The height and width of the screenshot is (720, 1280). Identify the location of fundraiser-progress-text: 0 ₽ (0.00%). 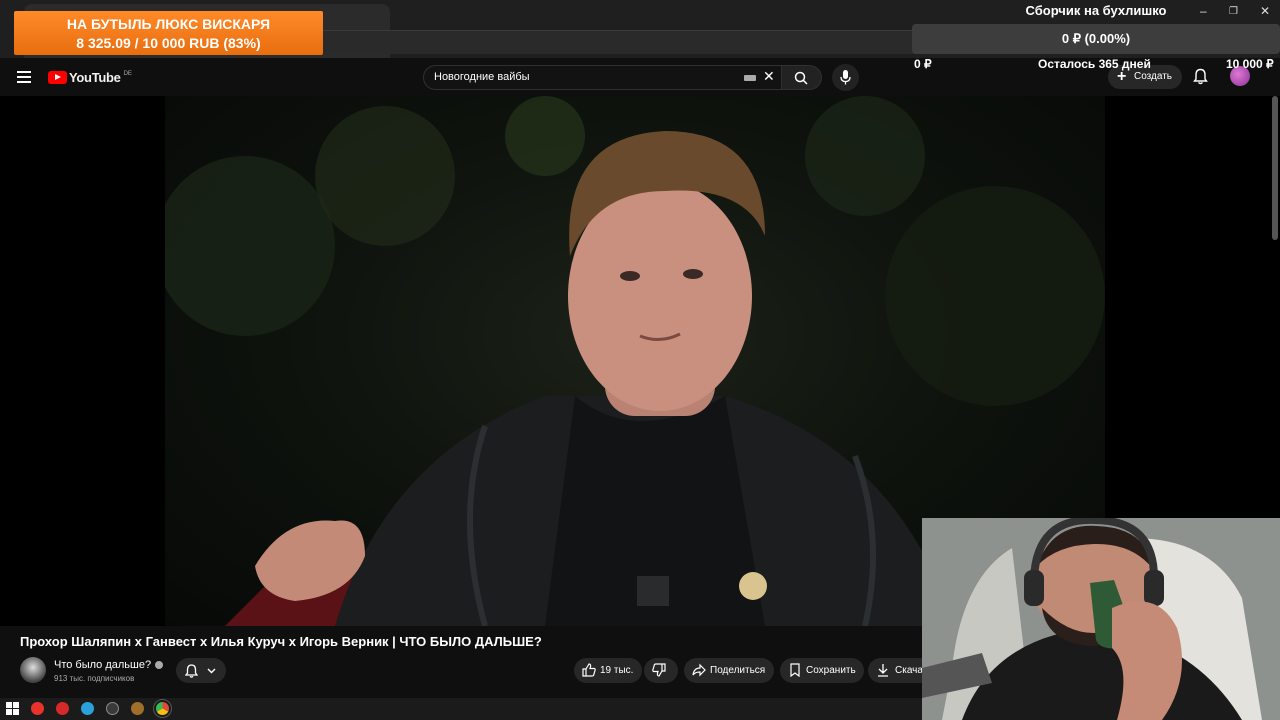
(1096, 38).